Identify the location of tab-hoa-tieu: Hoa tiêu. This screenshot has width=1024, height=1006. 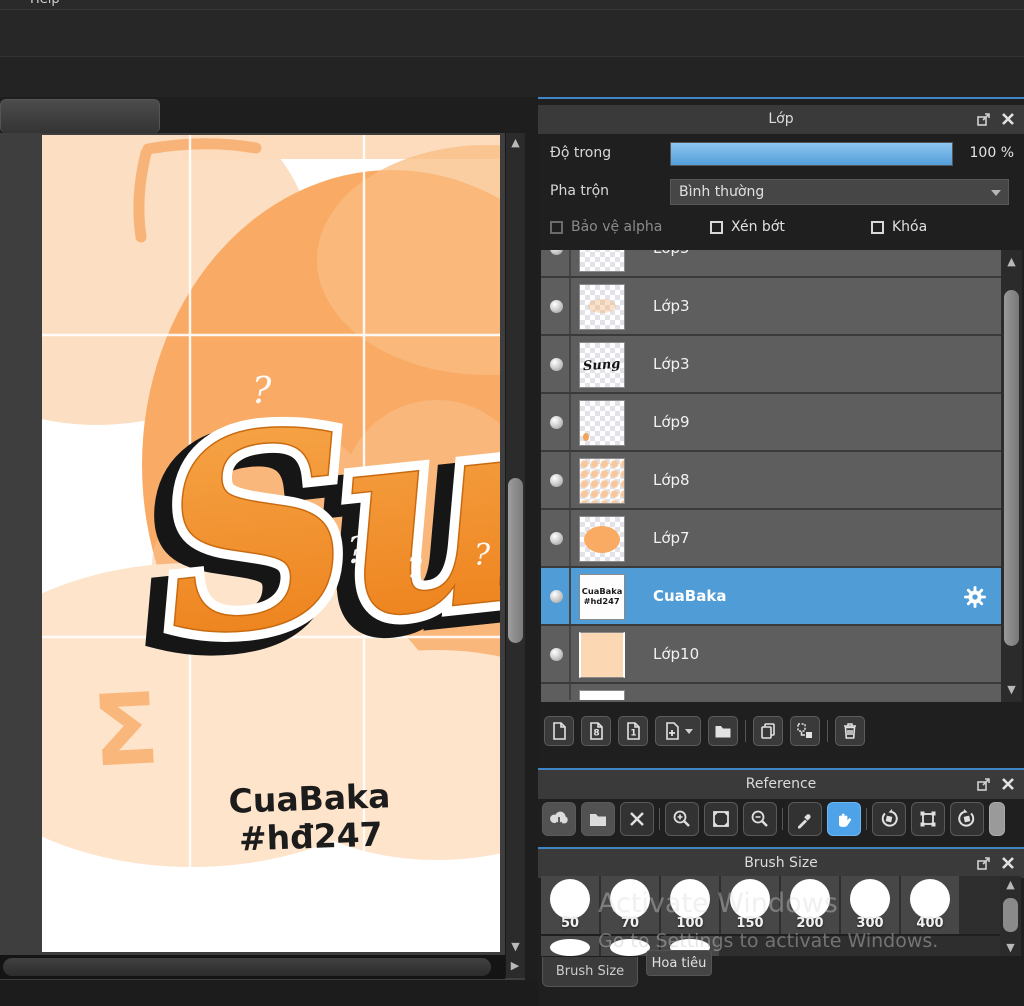
(679, 963).